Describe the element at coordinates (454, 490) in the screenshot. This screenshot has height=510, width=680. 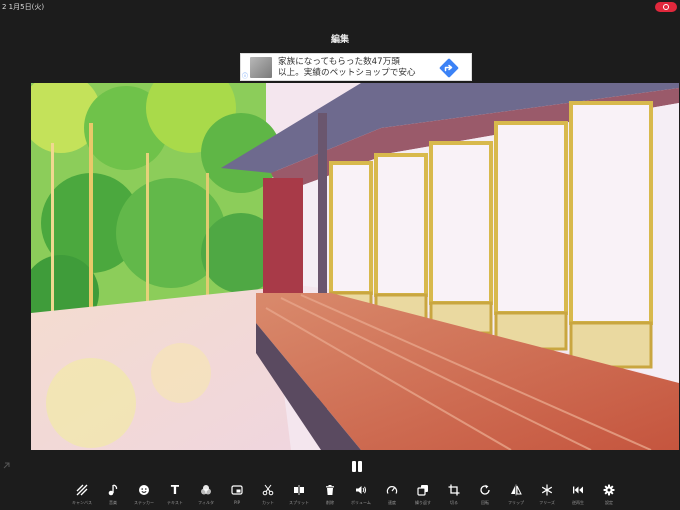
I see `crop-icon` at that location.